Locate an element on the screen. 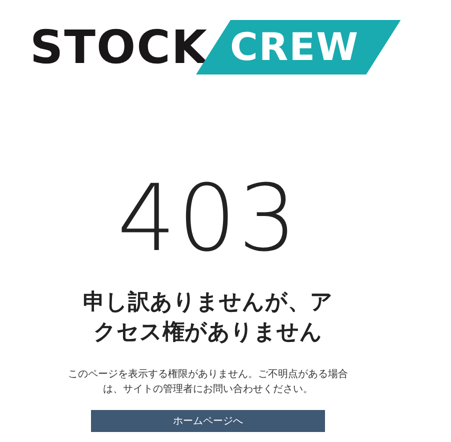  error-heading: 申し訳ありませんが、アクセス権がありません is located at coordinates (208, 317).